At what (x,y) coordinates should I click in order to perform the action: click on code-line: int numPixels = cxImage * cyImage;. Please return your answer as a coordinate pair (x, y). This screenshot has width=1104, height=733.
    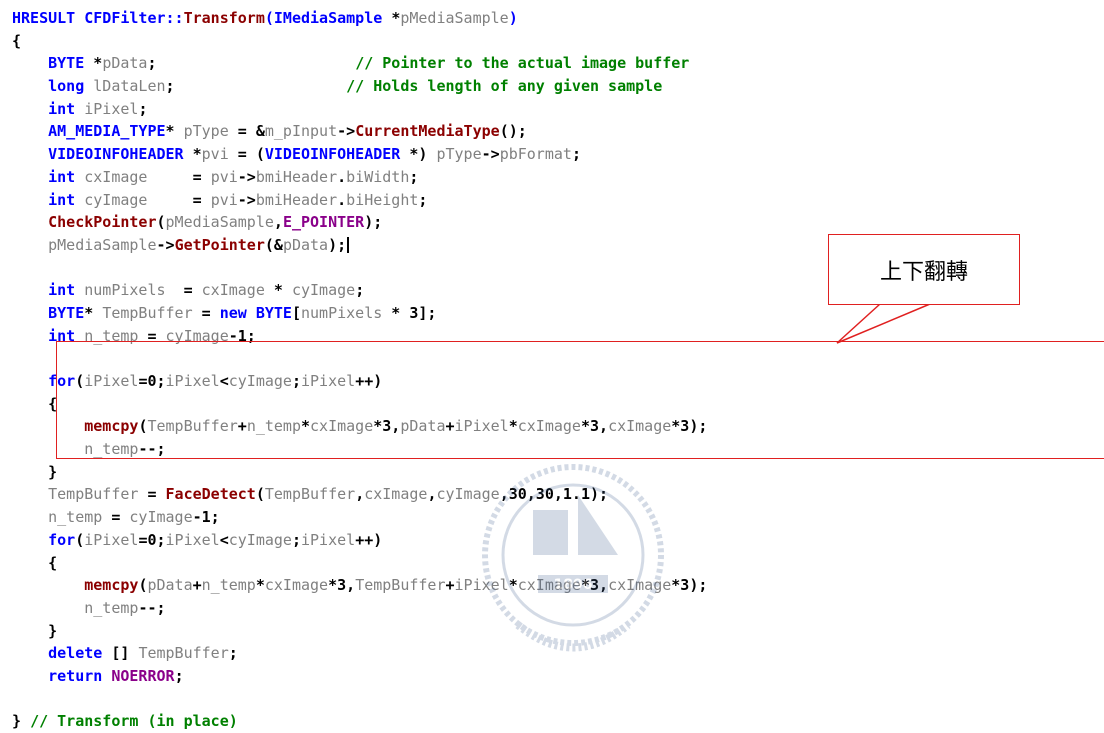
    Looking at the image, I should click on (359, 290).